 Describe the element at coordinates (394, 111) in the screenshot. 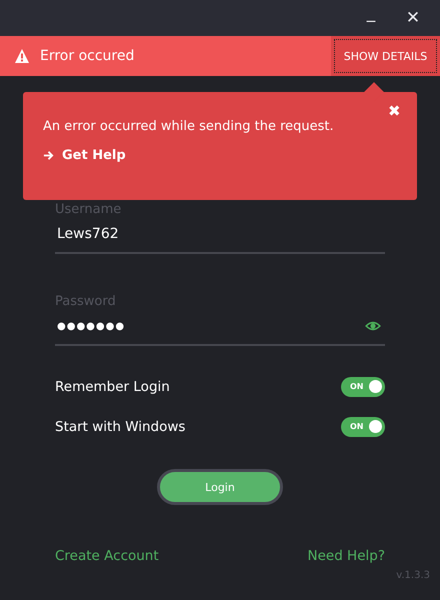

I see `close-button: ✖` at that location.